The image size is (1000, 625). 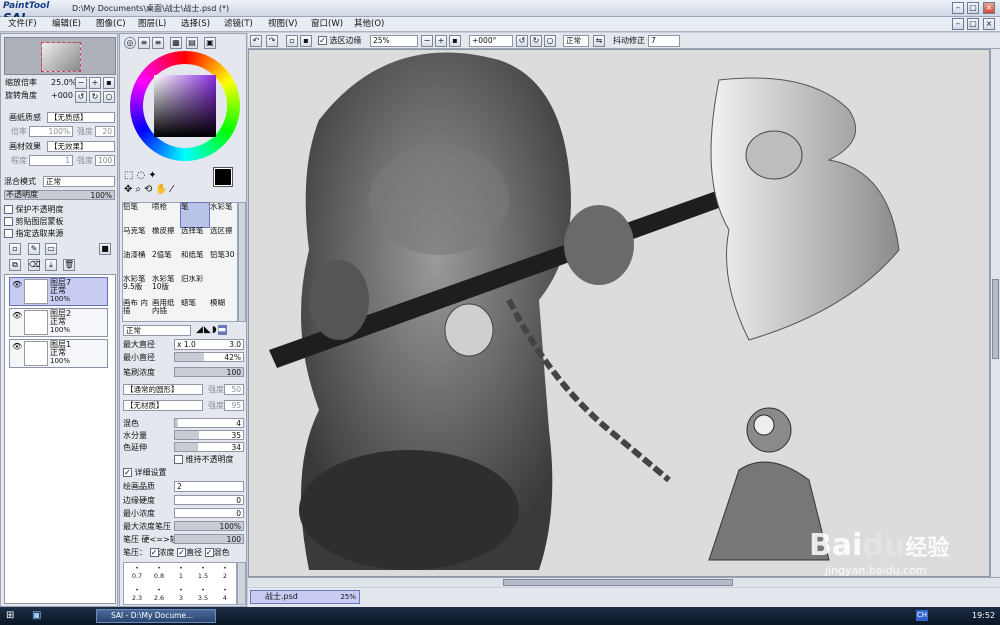 What do you see at coordinates (550, 41) in the screenshot?
I see `canvas-rotate-reset-button: ○` at bounding box center [550, 41].